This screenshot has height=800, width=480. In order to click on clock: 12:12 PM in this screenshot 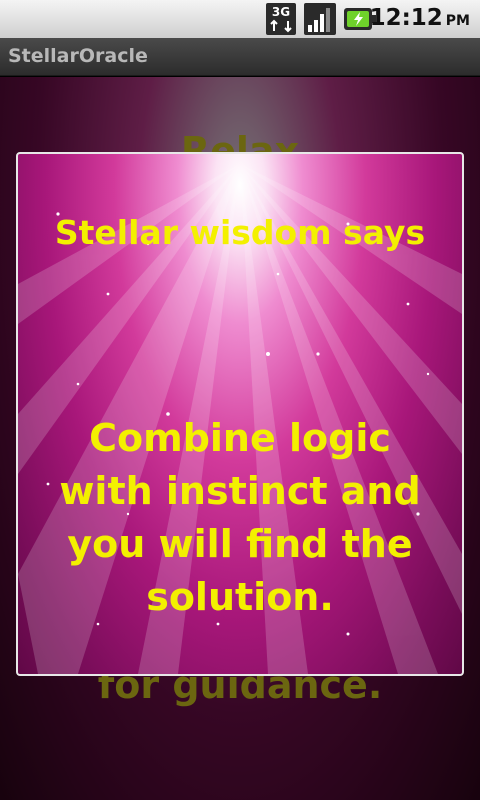, I will do `click(420, 18)`.